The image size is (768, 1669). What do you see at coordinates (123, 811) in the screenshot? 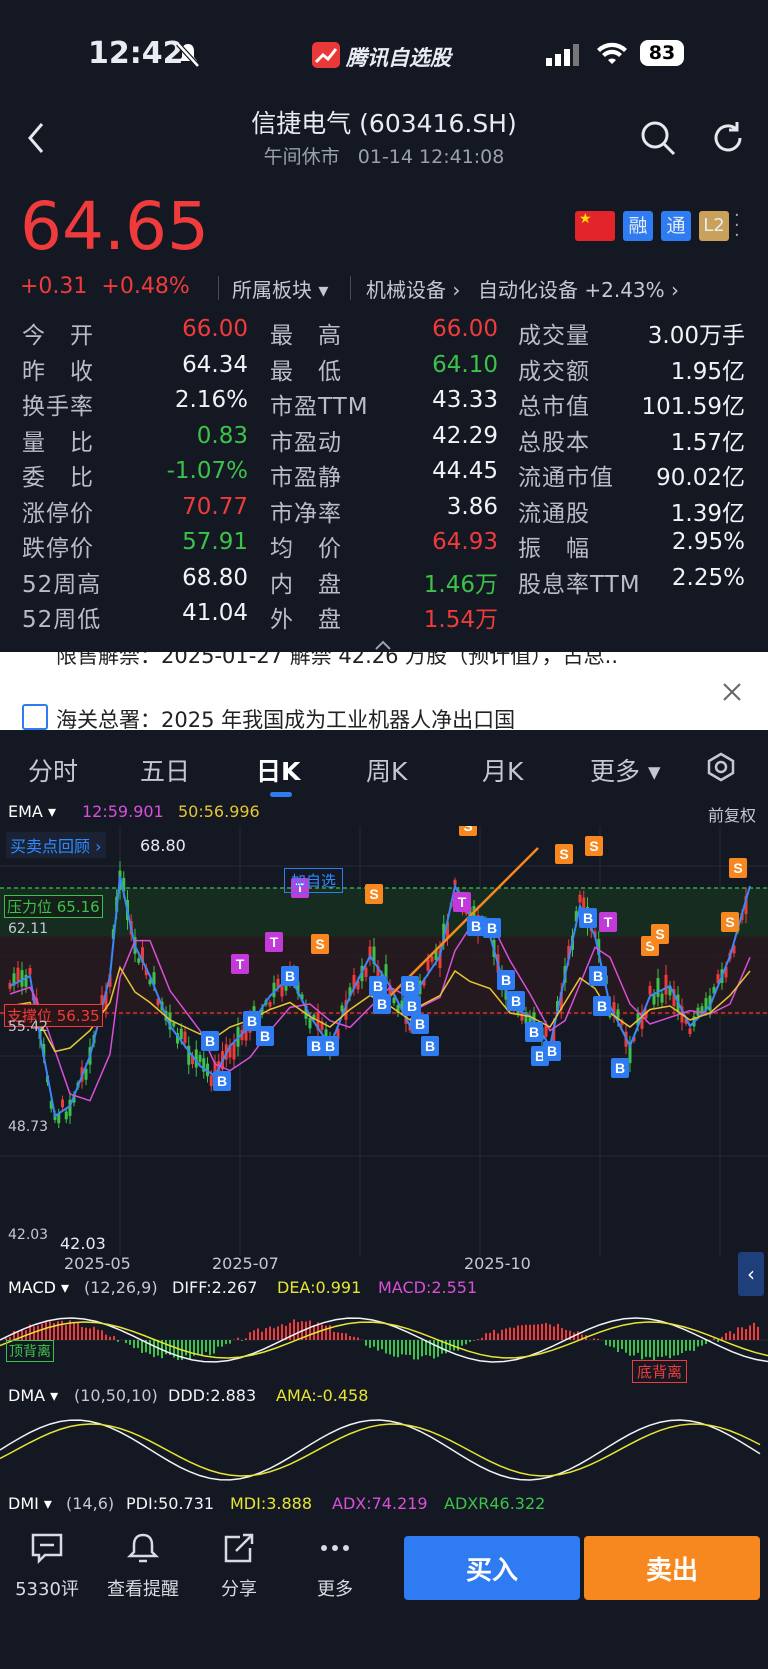
I see `ema12-value: 12:59.901` at bounding box center [123, 811].